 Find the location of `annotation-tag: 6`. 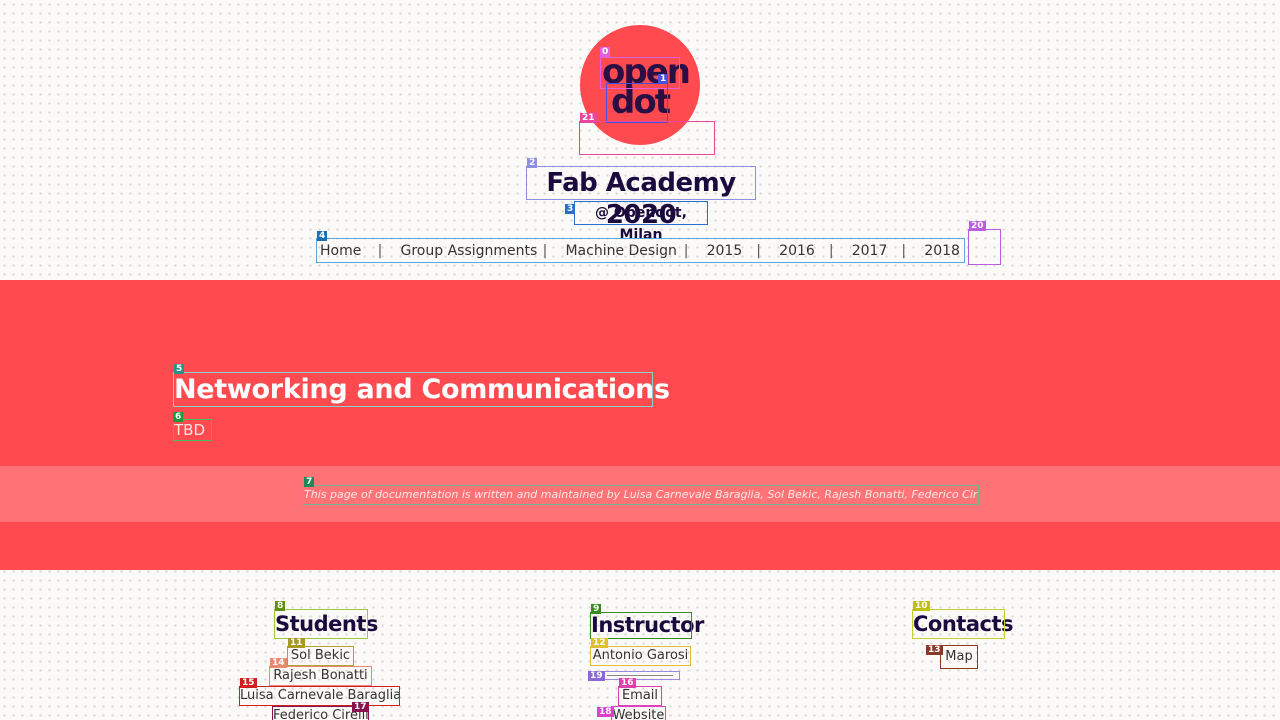

annotation-tag: 6 is located at coordinates (178, 417).